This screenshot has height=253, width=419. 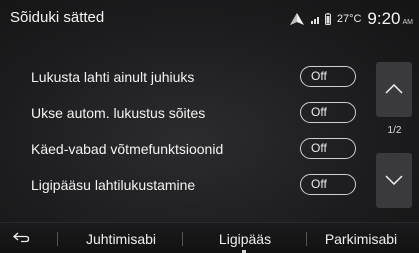 I want to click on temperature-readout: 27°C, so click(x=349, y=19).